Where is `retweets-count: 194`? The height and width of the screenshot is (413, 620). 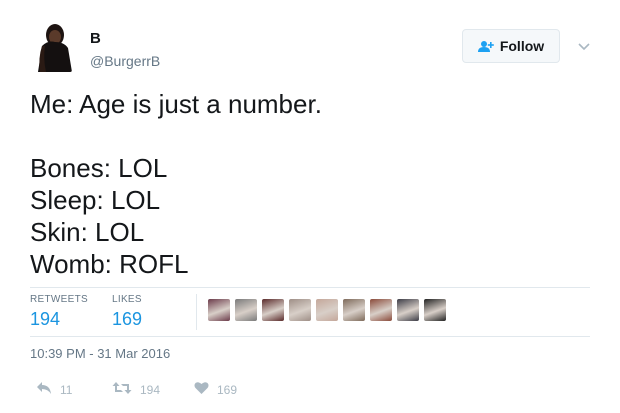
retweets-count: 194 is located at coordinates (59, 319).